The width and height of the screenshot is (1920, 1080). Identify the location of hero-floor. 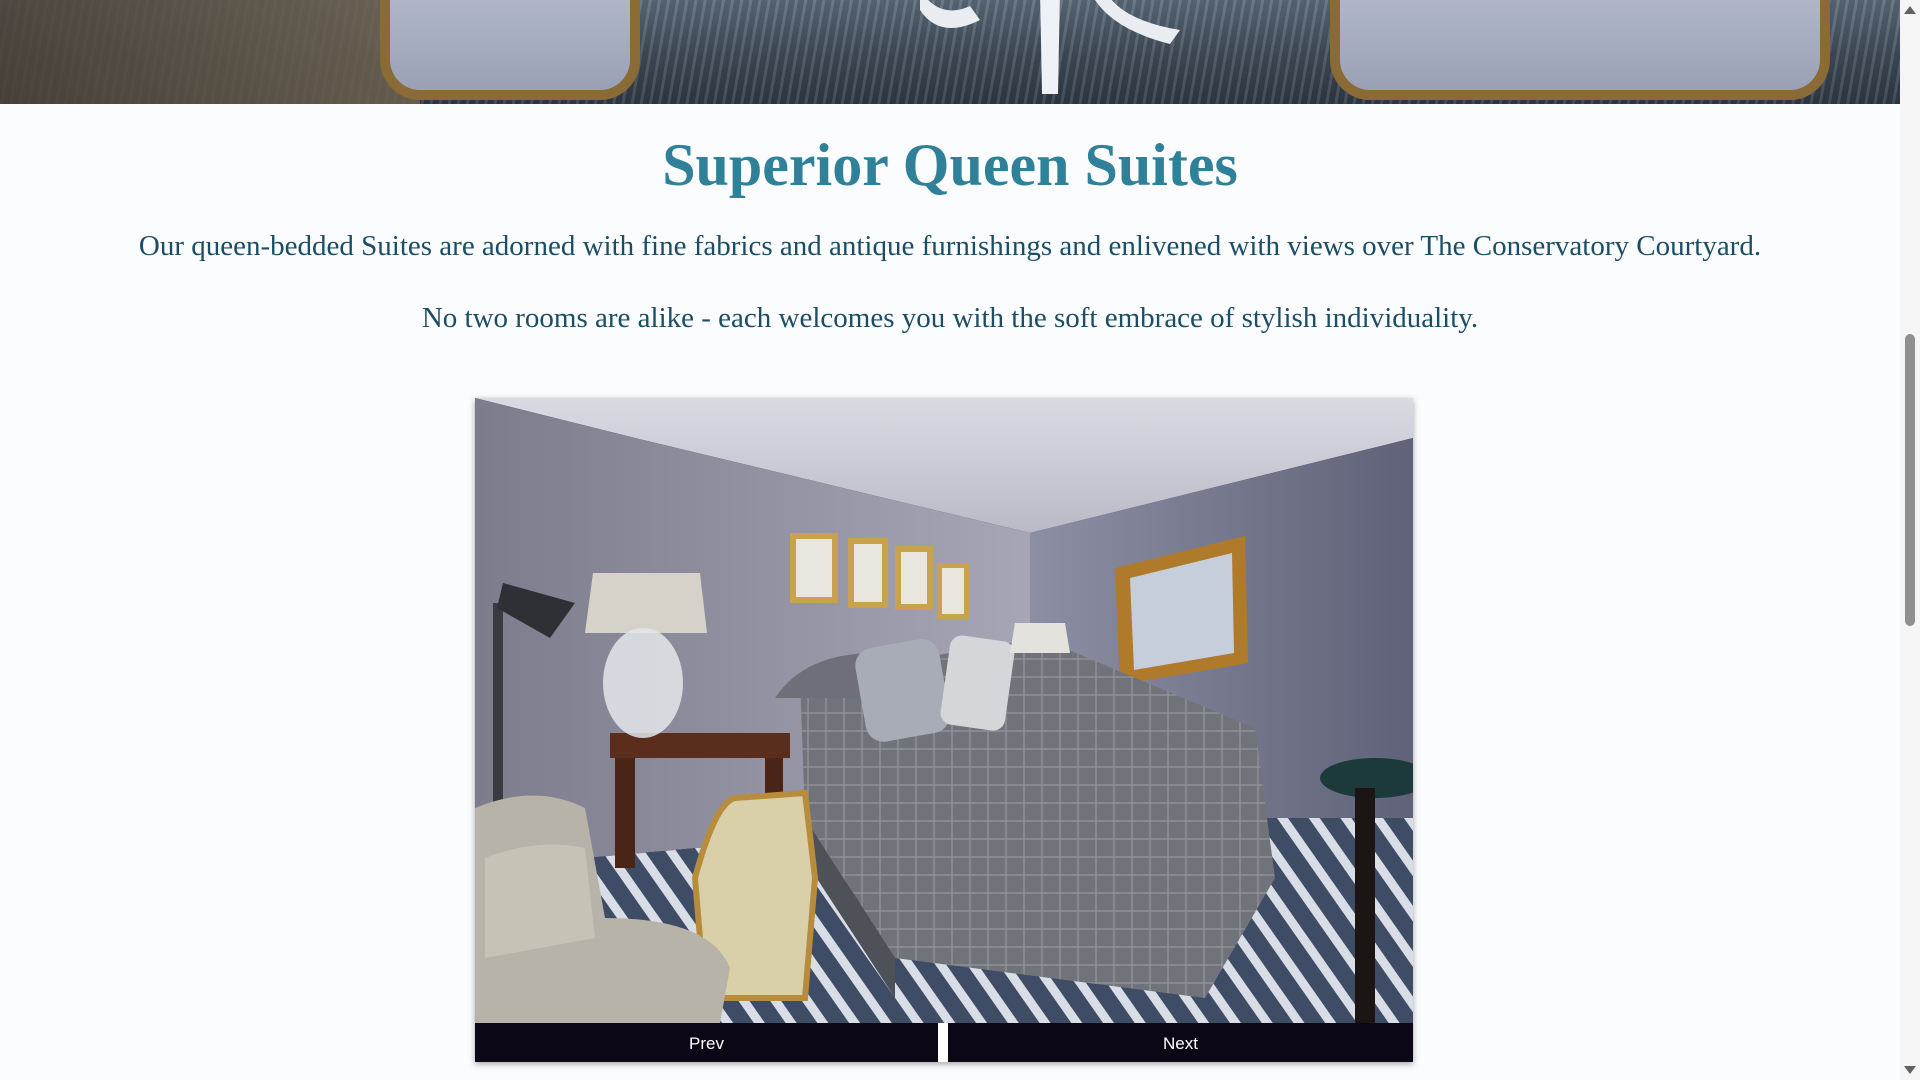
(210, 52).